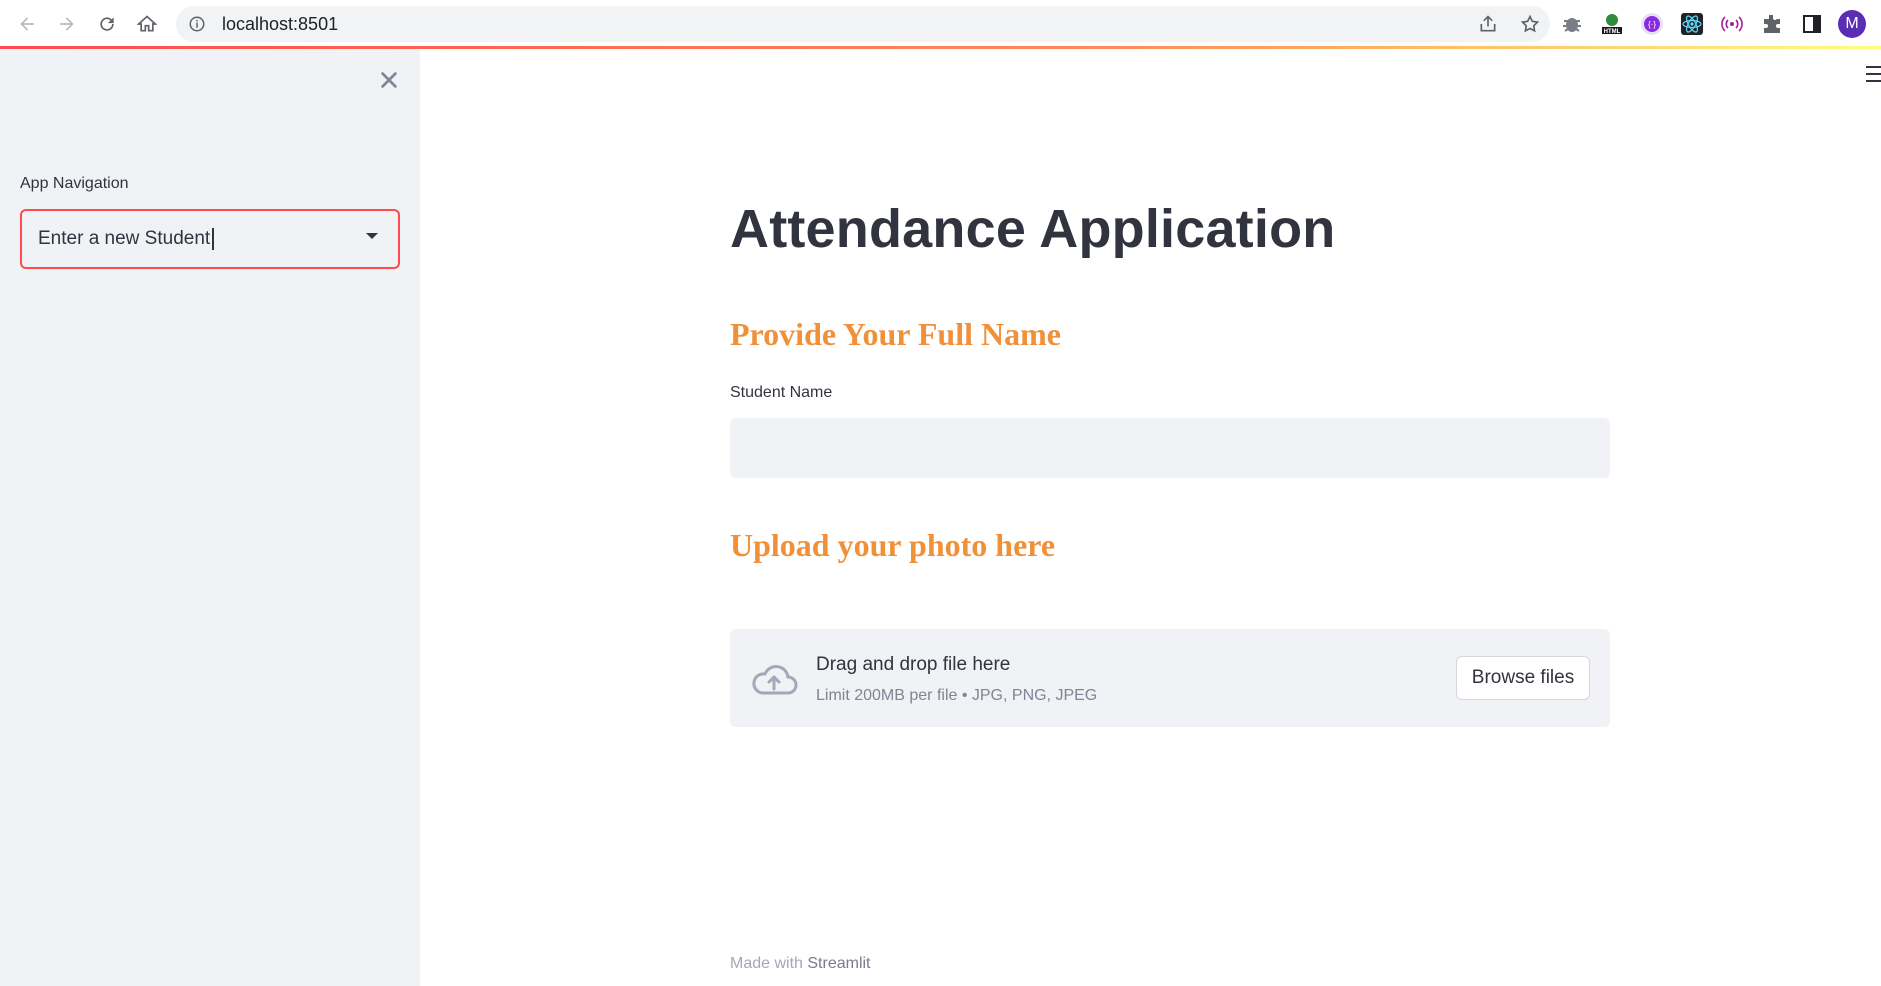 Image resolution: width=1881 pixels, height=986 pixels. Describe the element at coordinates (1170, 448) in the screenshot. I see `student-name-input` at that location.